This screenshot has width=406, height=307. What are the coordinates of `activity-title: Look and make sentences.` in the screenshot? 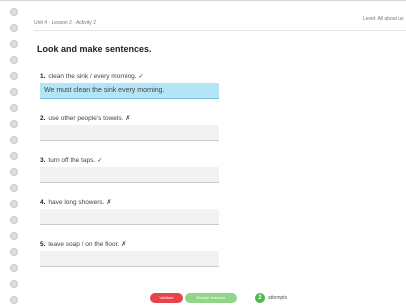 It's located at (94, 49).